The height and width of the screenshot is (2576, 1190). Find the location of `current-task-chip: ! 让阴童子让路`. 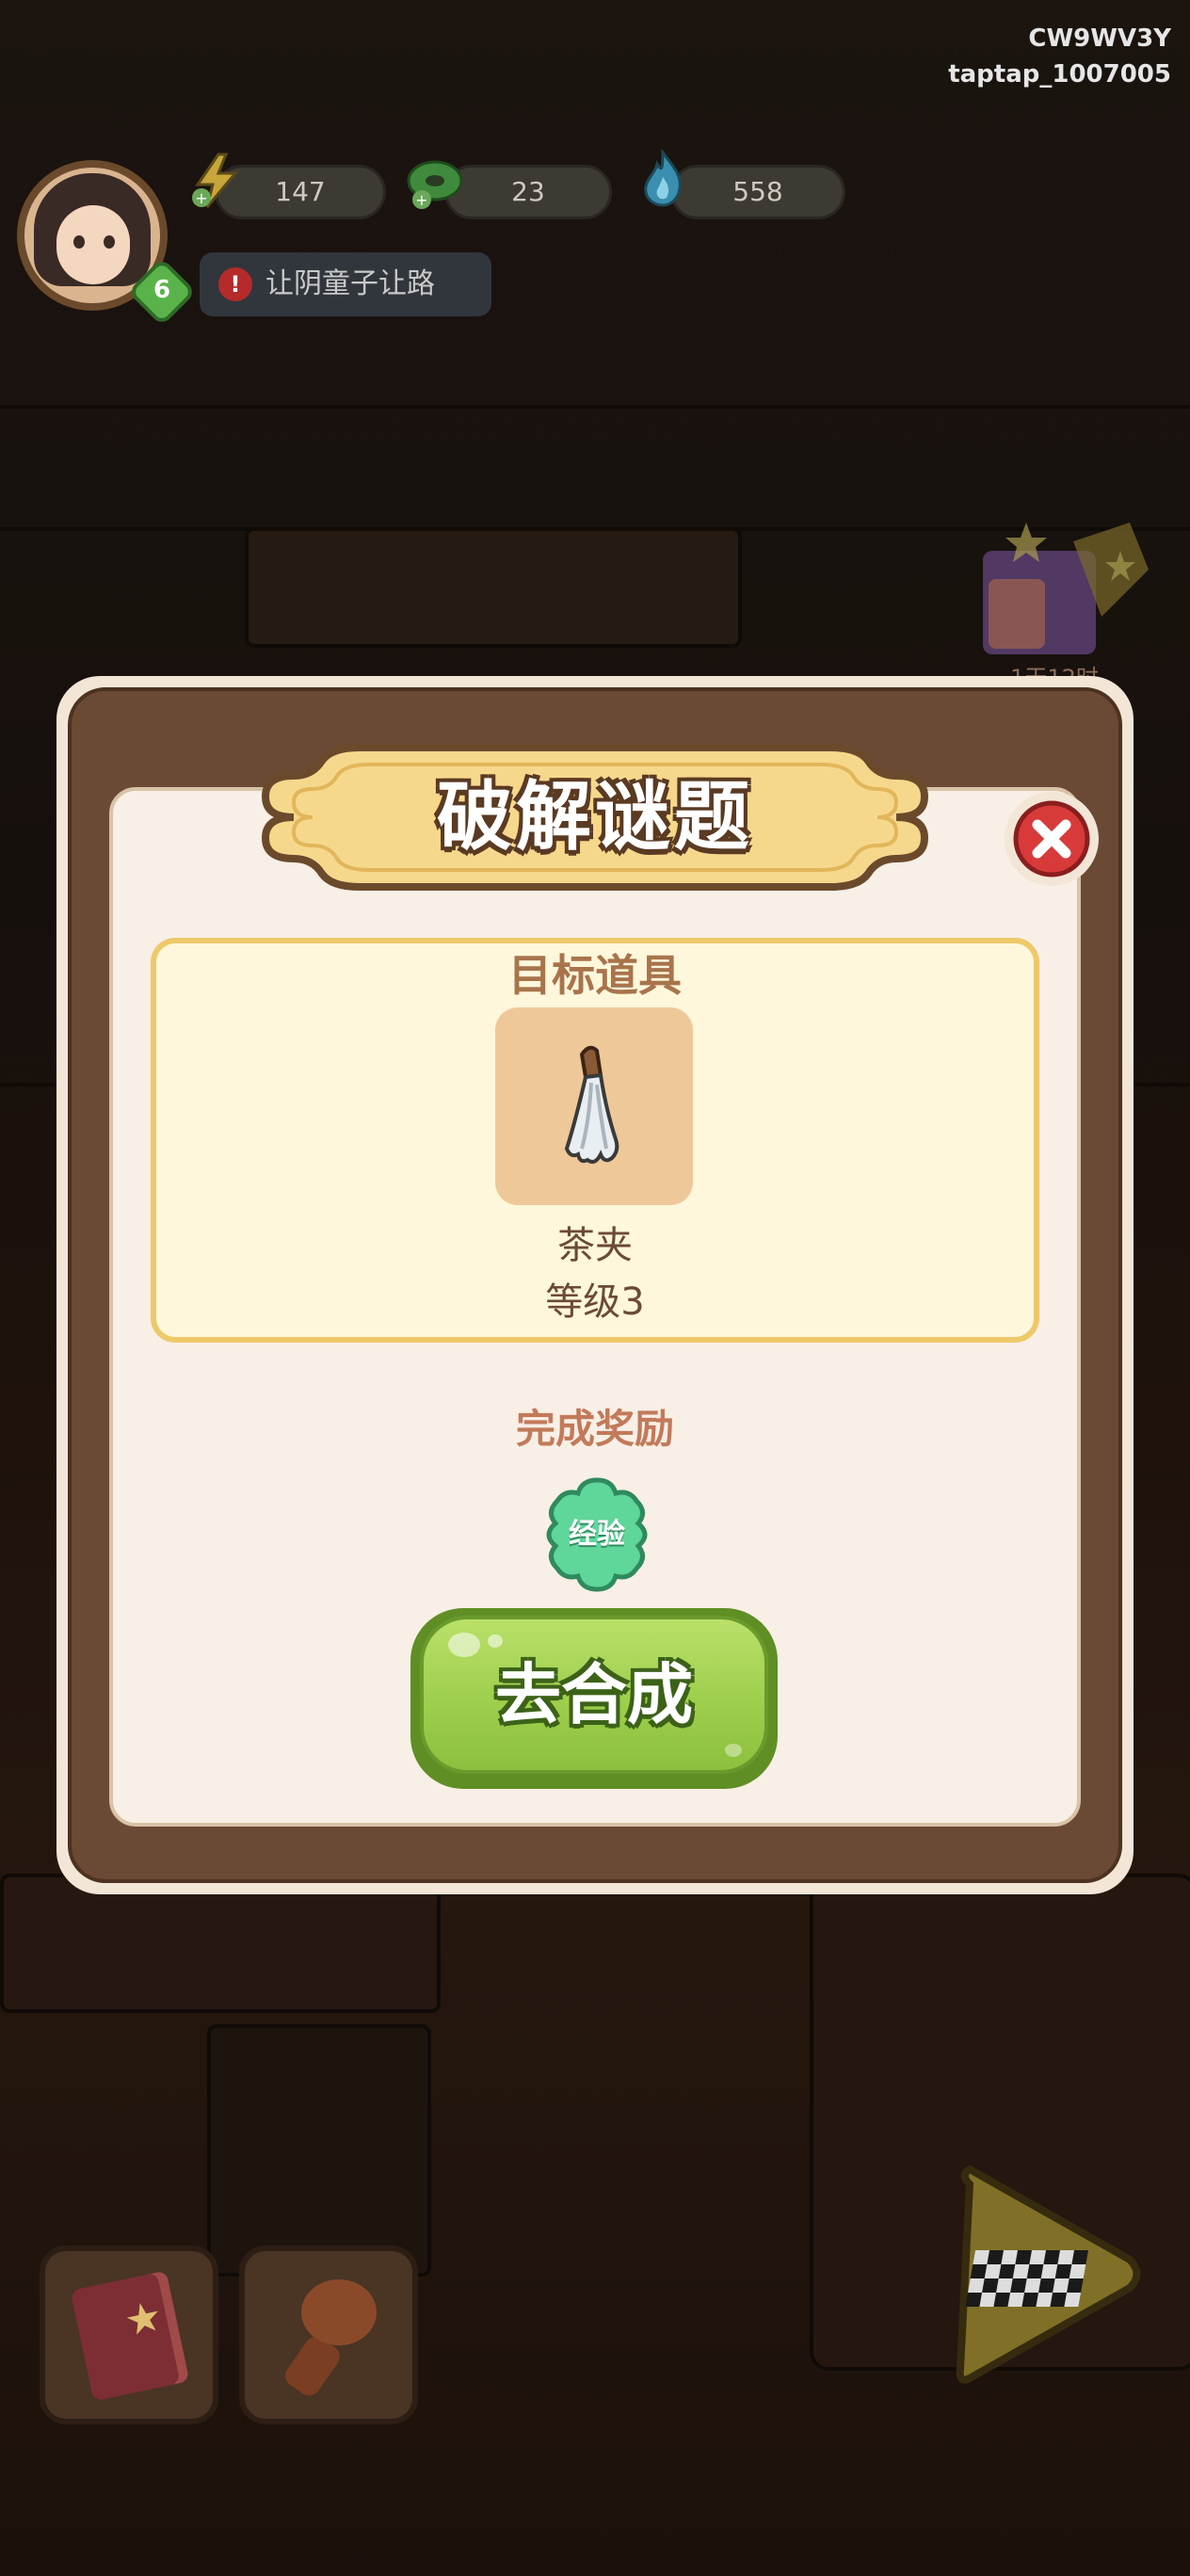

current-task-chip: ! 让阴童子让路 is located at coordinates (345, 284).